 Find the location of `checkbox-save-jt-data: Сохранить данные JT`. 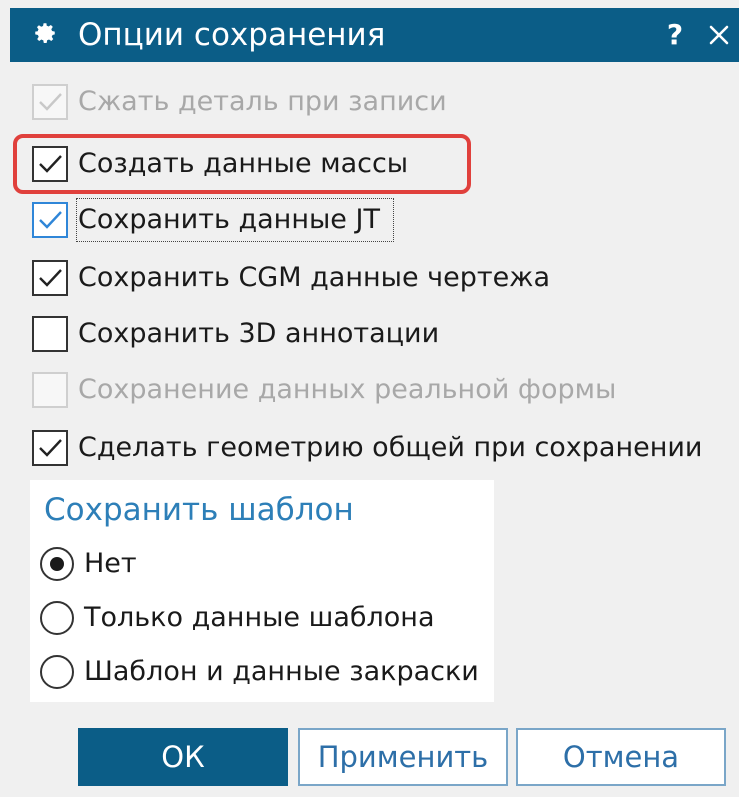

checkbox-save-jt-data: Сохранить данные JT is located at coordinates (222, 220).